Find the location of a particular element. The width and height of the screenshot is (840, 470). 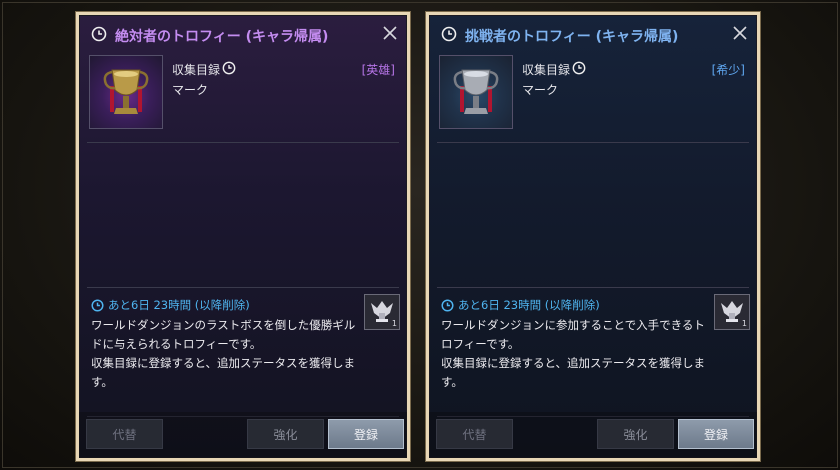

rarity-label: [英雄] is located at coordinates (378, 70).